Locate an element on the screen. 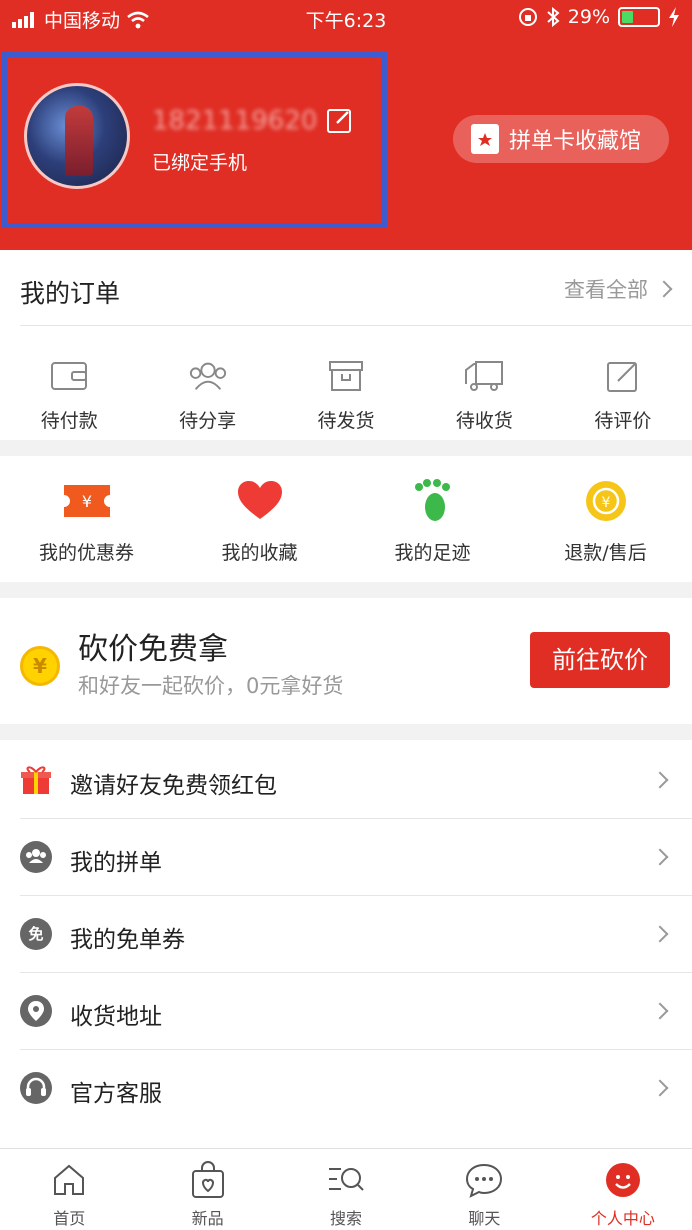  order-pending-payment: 待付款 is located at coordinates (69, 390).